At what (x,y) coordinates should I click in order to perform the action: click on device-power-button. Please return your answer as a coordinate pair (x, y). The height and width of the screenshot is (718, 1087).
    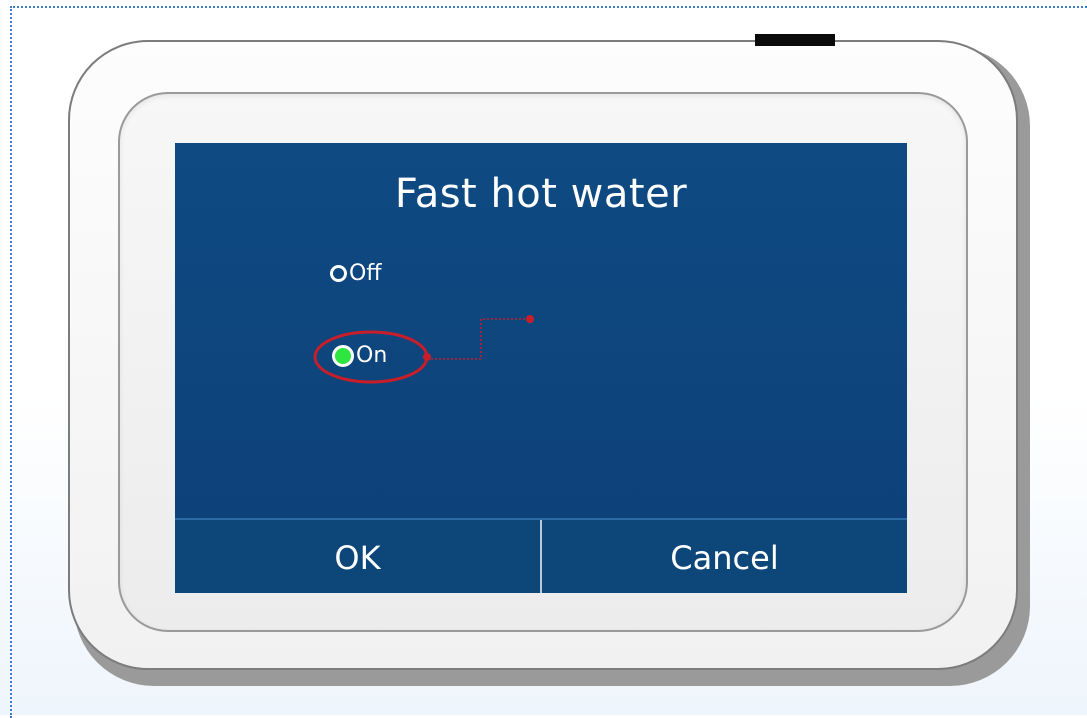
    Looking at the image, I should click on (795, 40).